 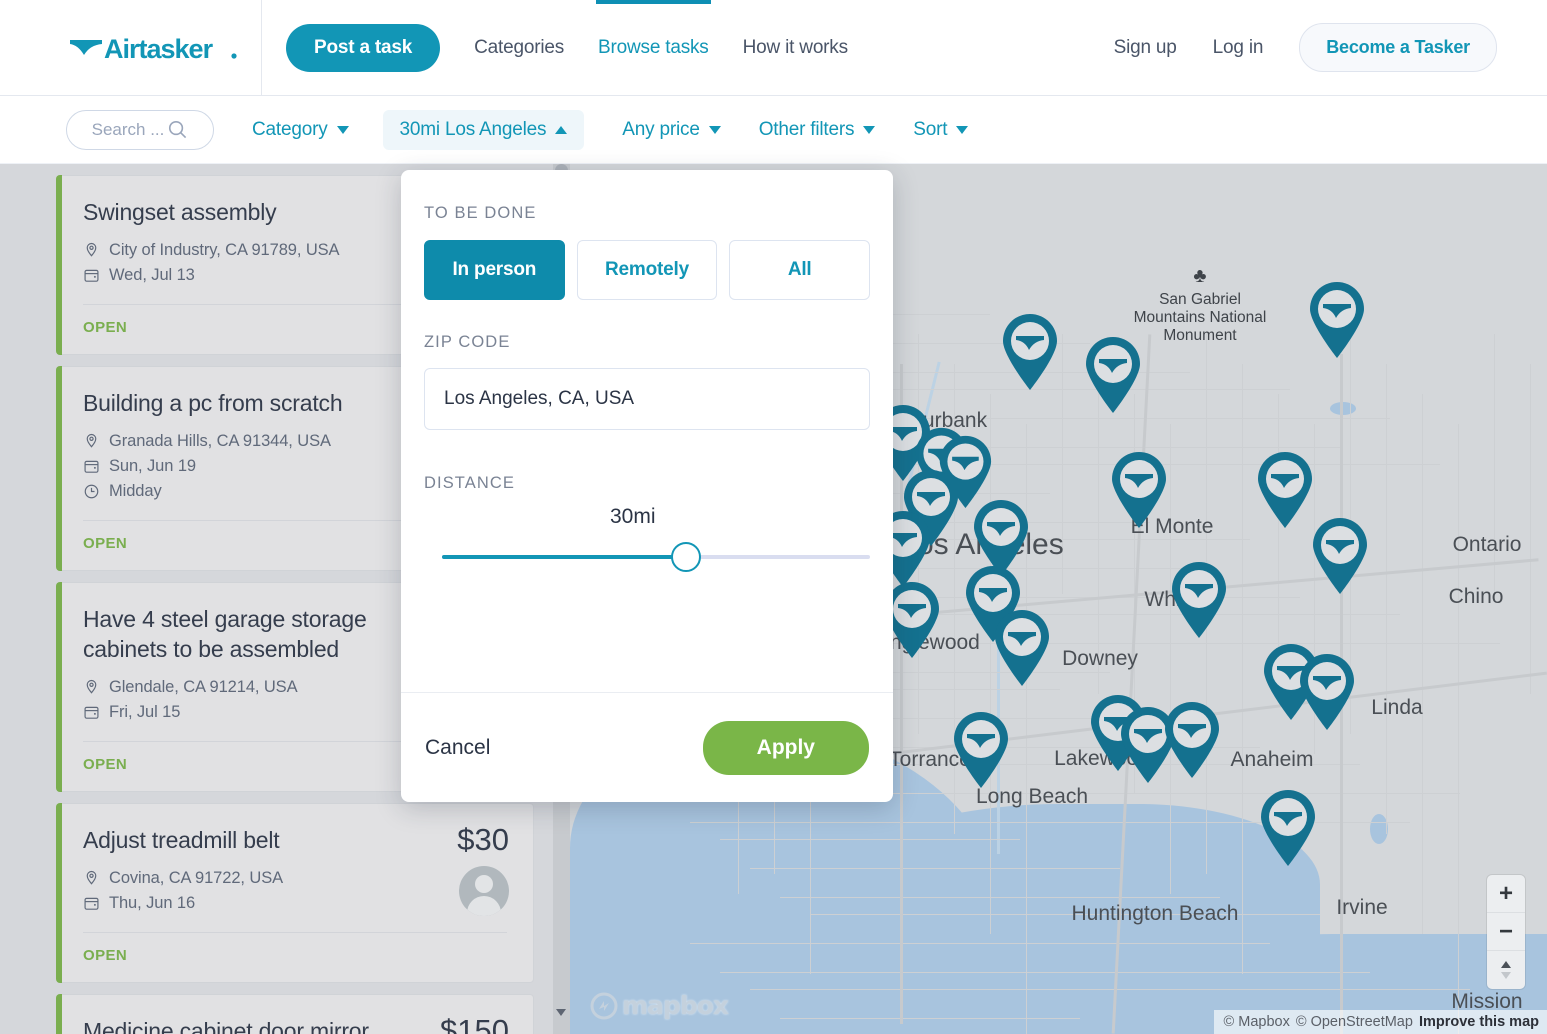 I want to click on compass-icon, so click(x=1506, y=970).